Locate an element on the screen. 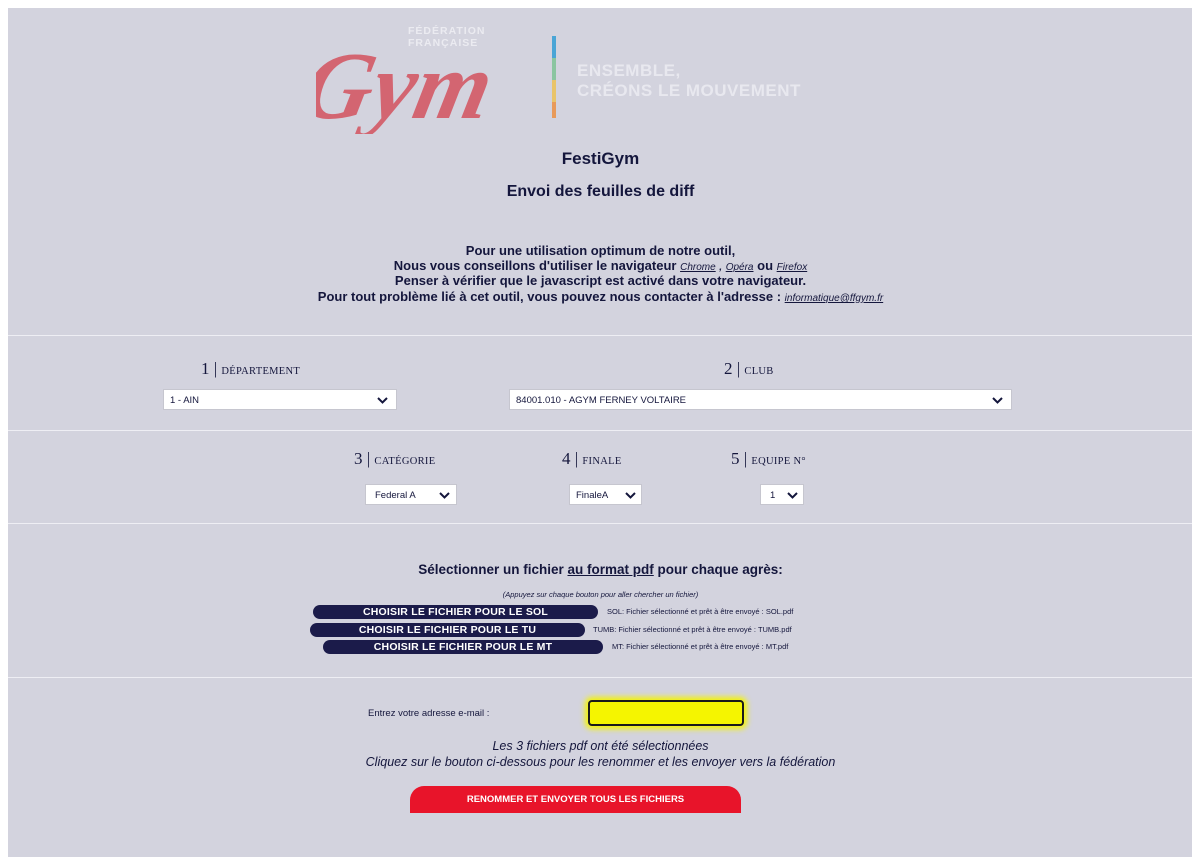 The width and height of the screenshot is (1192, 857). email-input is located at coordinates (666, 713).